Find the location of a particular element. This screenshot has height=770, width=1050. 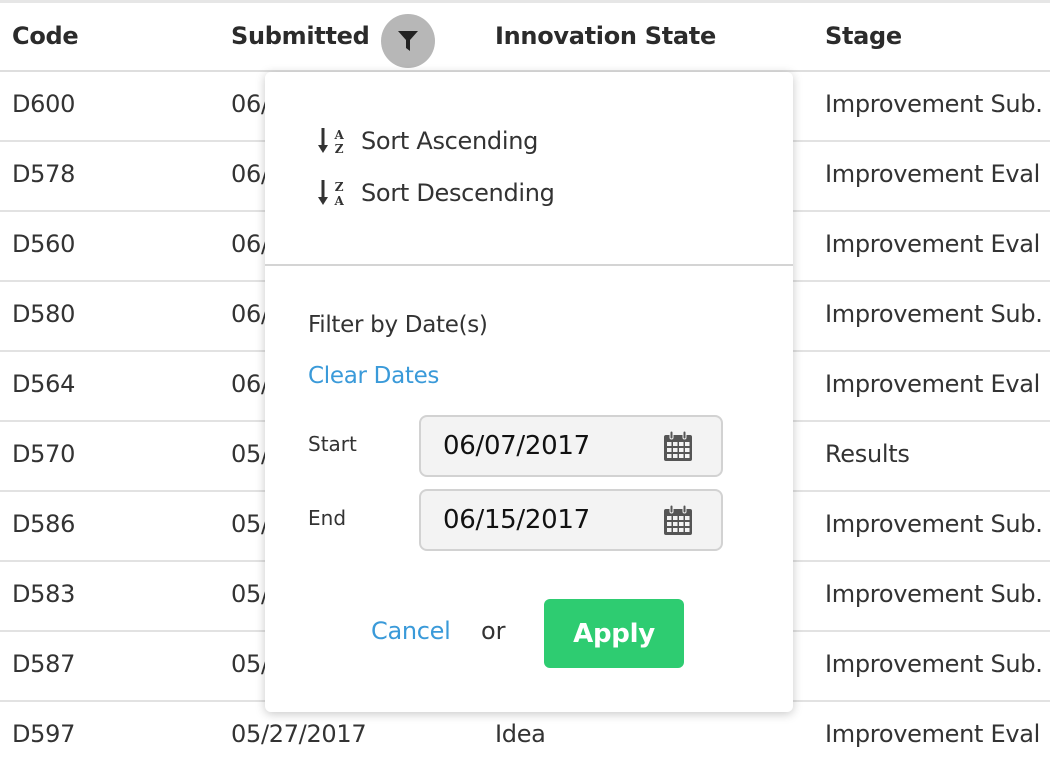

sort-descending-option: Z A Sort Descending is located at coordinates (436, 193).